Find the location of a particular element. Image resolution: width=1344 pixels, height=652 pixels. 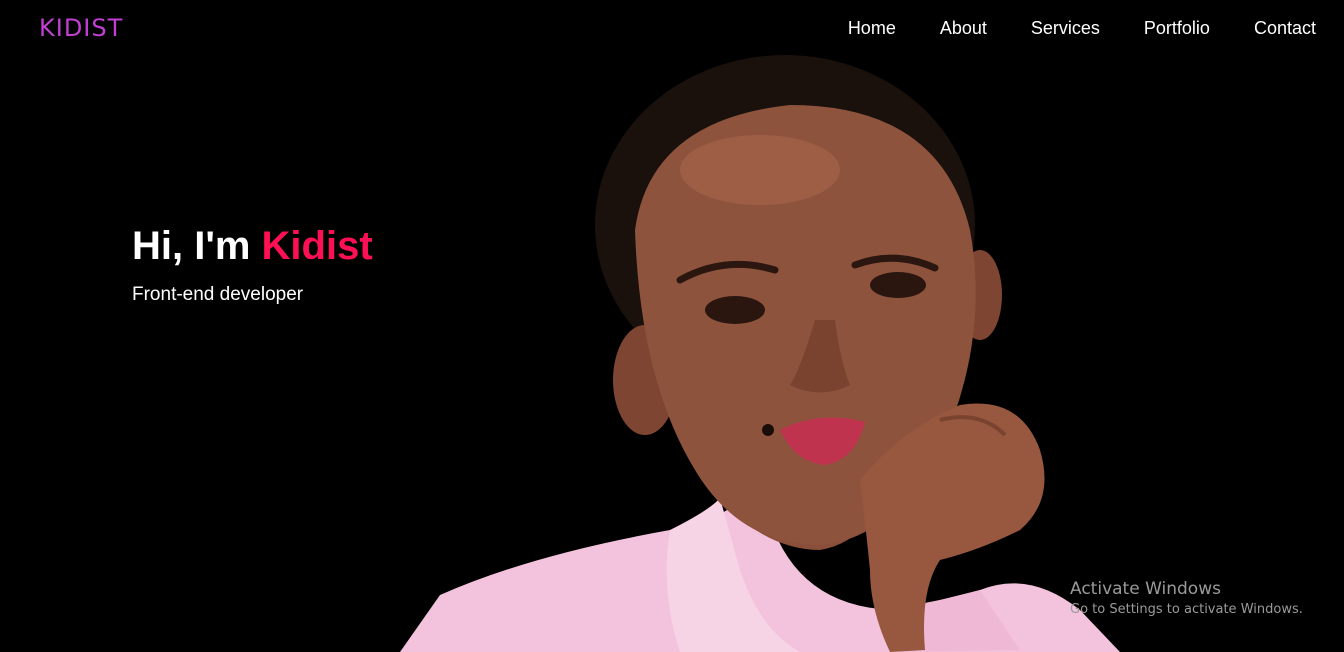

nav-services-link: Services is located at coordinates (1065, 28).